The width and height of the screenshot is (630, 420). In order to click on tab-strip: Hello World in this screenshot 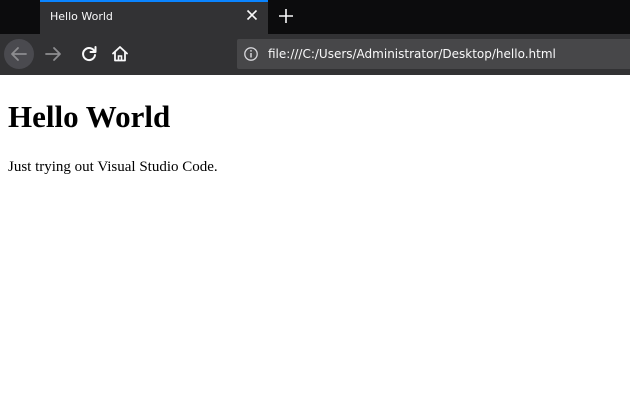, I will do `click(315, 17)`.